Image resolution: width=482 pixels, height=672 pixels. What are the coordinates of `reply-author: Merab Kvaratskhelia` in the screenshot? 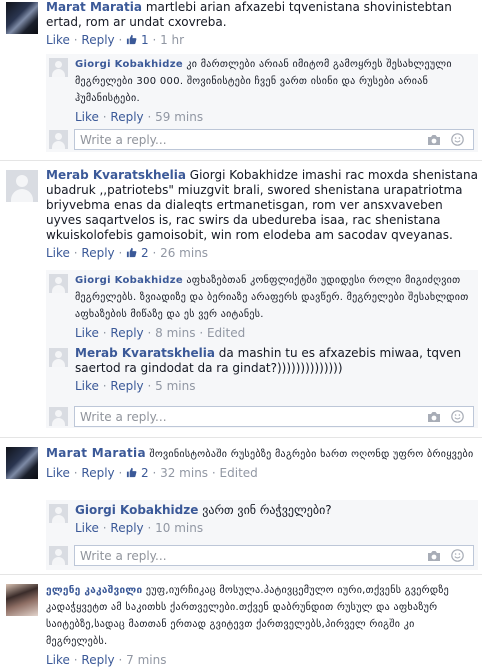 It's located at (145, 353).